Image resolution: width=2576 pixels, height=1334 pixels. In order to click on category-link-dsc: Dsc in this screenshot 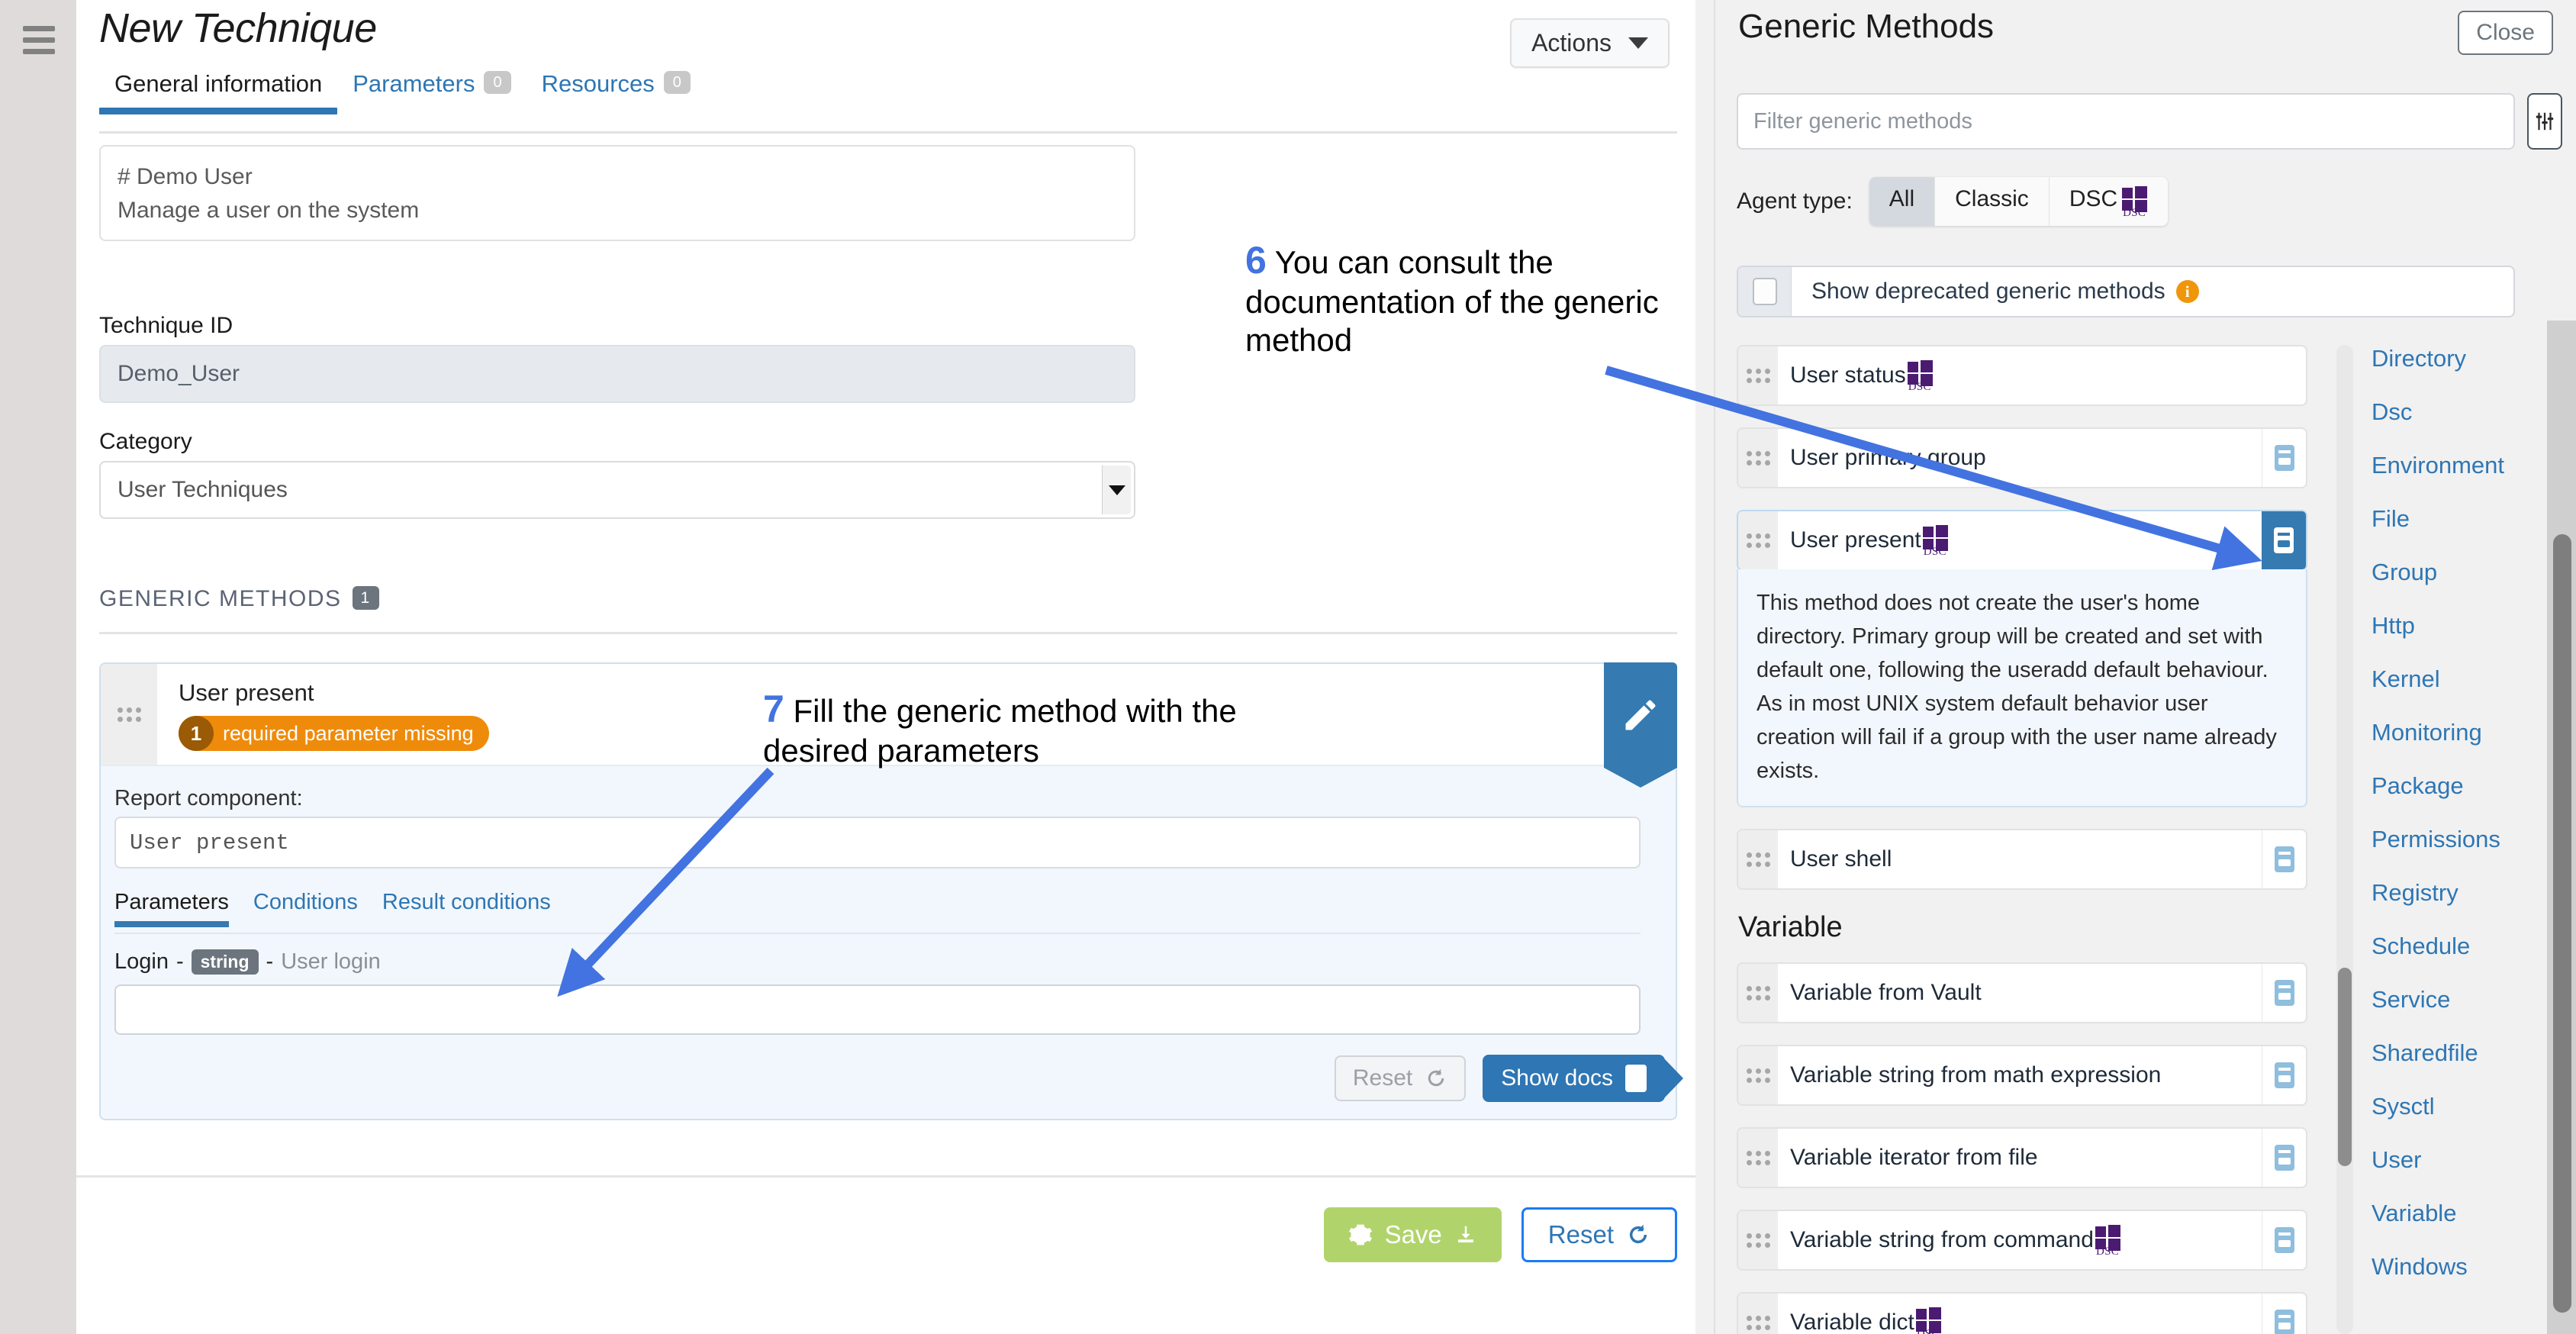, I will do `click(2463, 412)`.